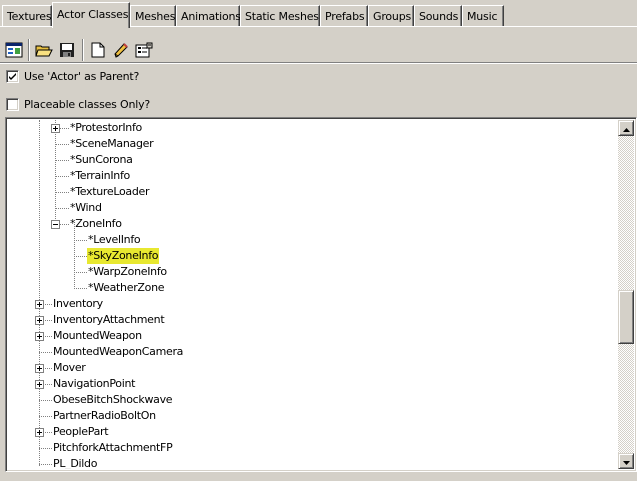  I want to click on toolbar, so click(85, 50).